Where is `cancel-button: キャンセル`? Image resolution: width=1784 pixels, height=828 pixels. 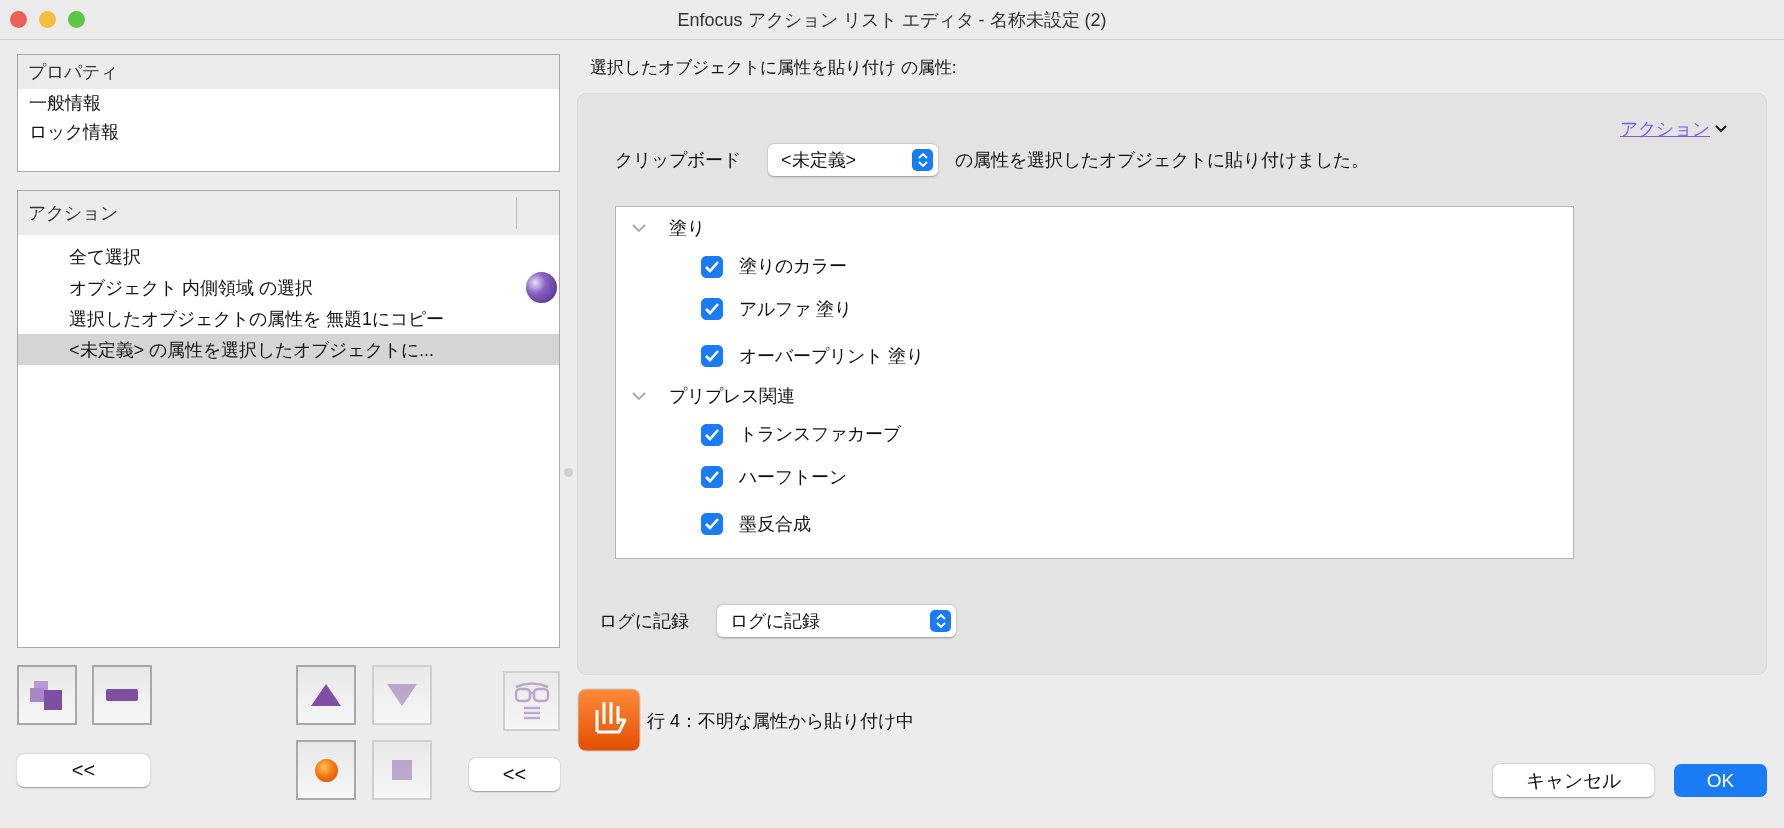
cancel-button: キャンセル is located at coordinates (1573, 780).